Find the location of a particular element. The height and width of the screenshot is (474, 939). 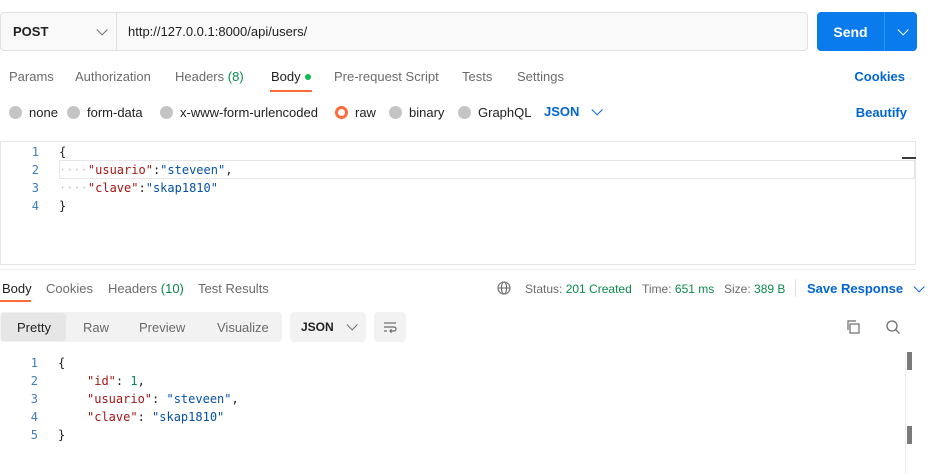

send-button: Send is located at coordinates (850, 31).